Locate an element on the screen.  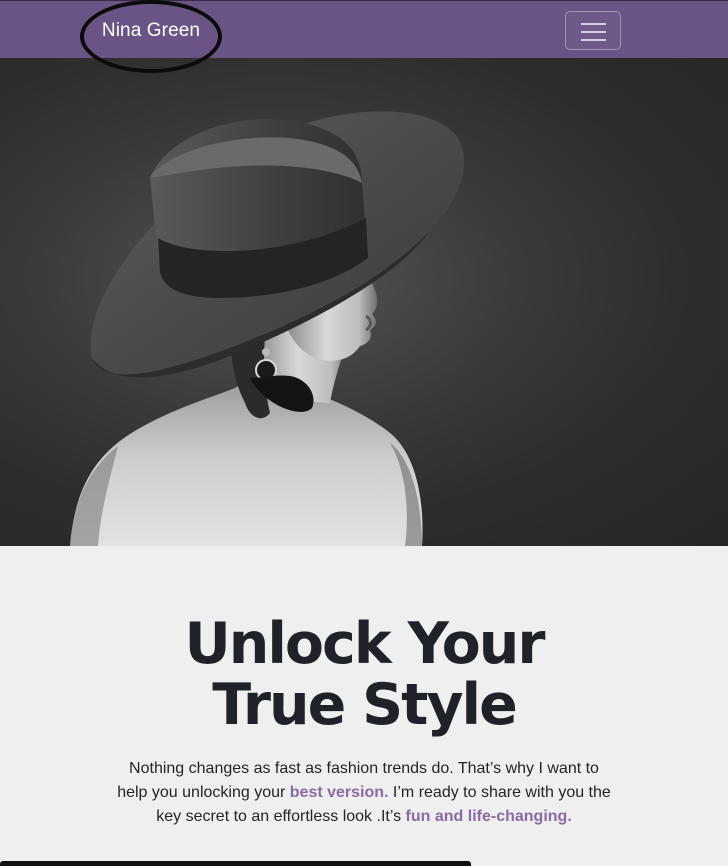
page-headline: Unlock Your True Style is located at coordinates (364, 675).